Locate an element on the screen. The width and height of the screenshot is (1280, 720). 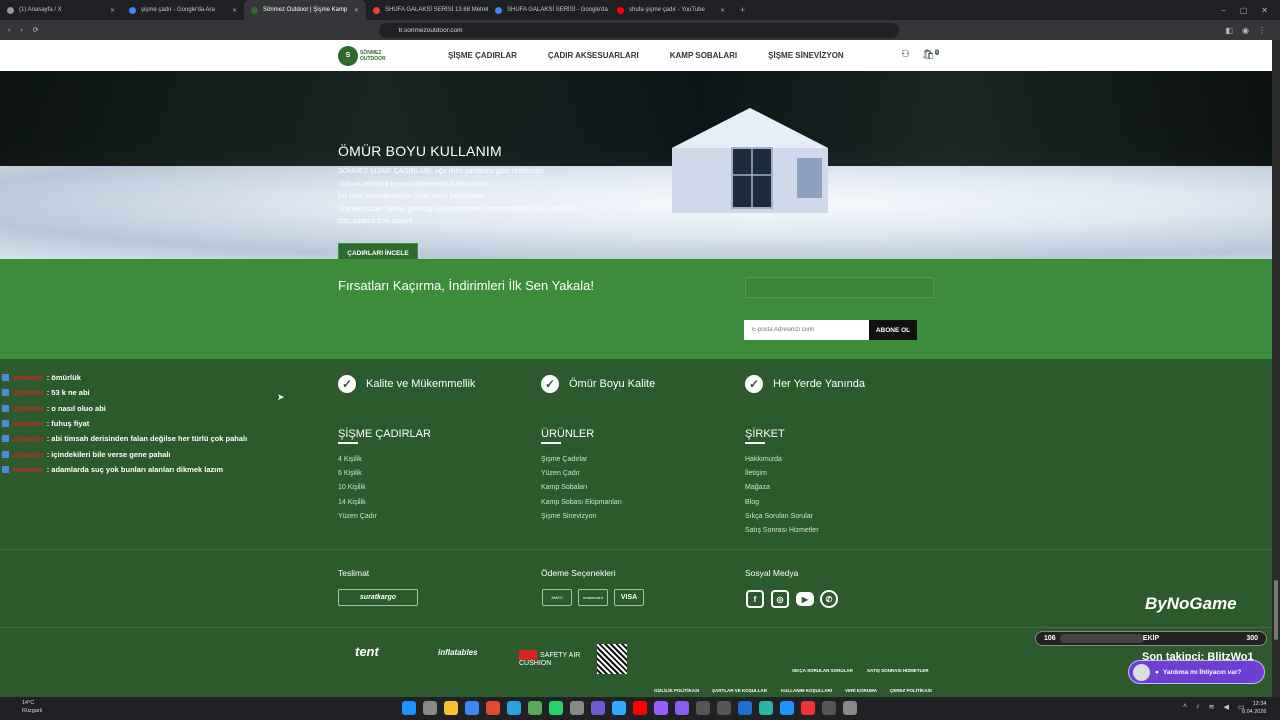
footer-link: 4 Kişilik is located at coordinates (384, 463).